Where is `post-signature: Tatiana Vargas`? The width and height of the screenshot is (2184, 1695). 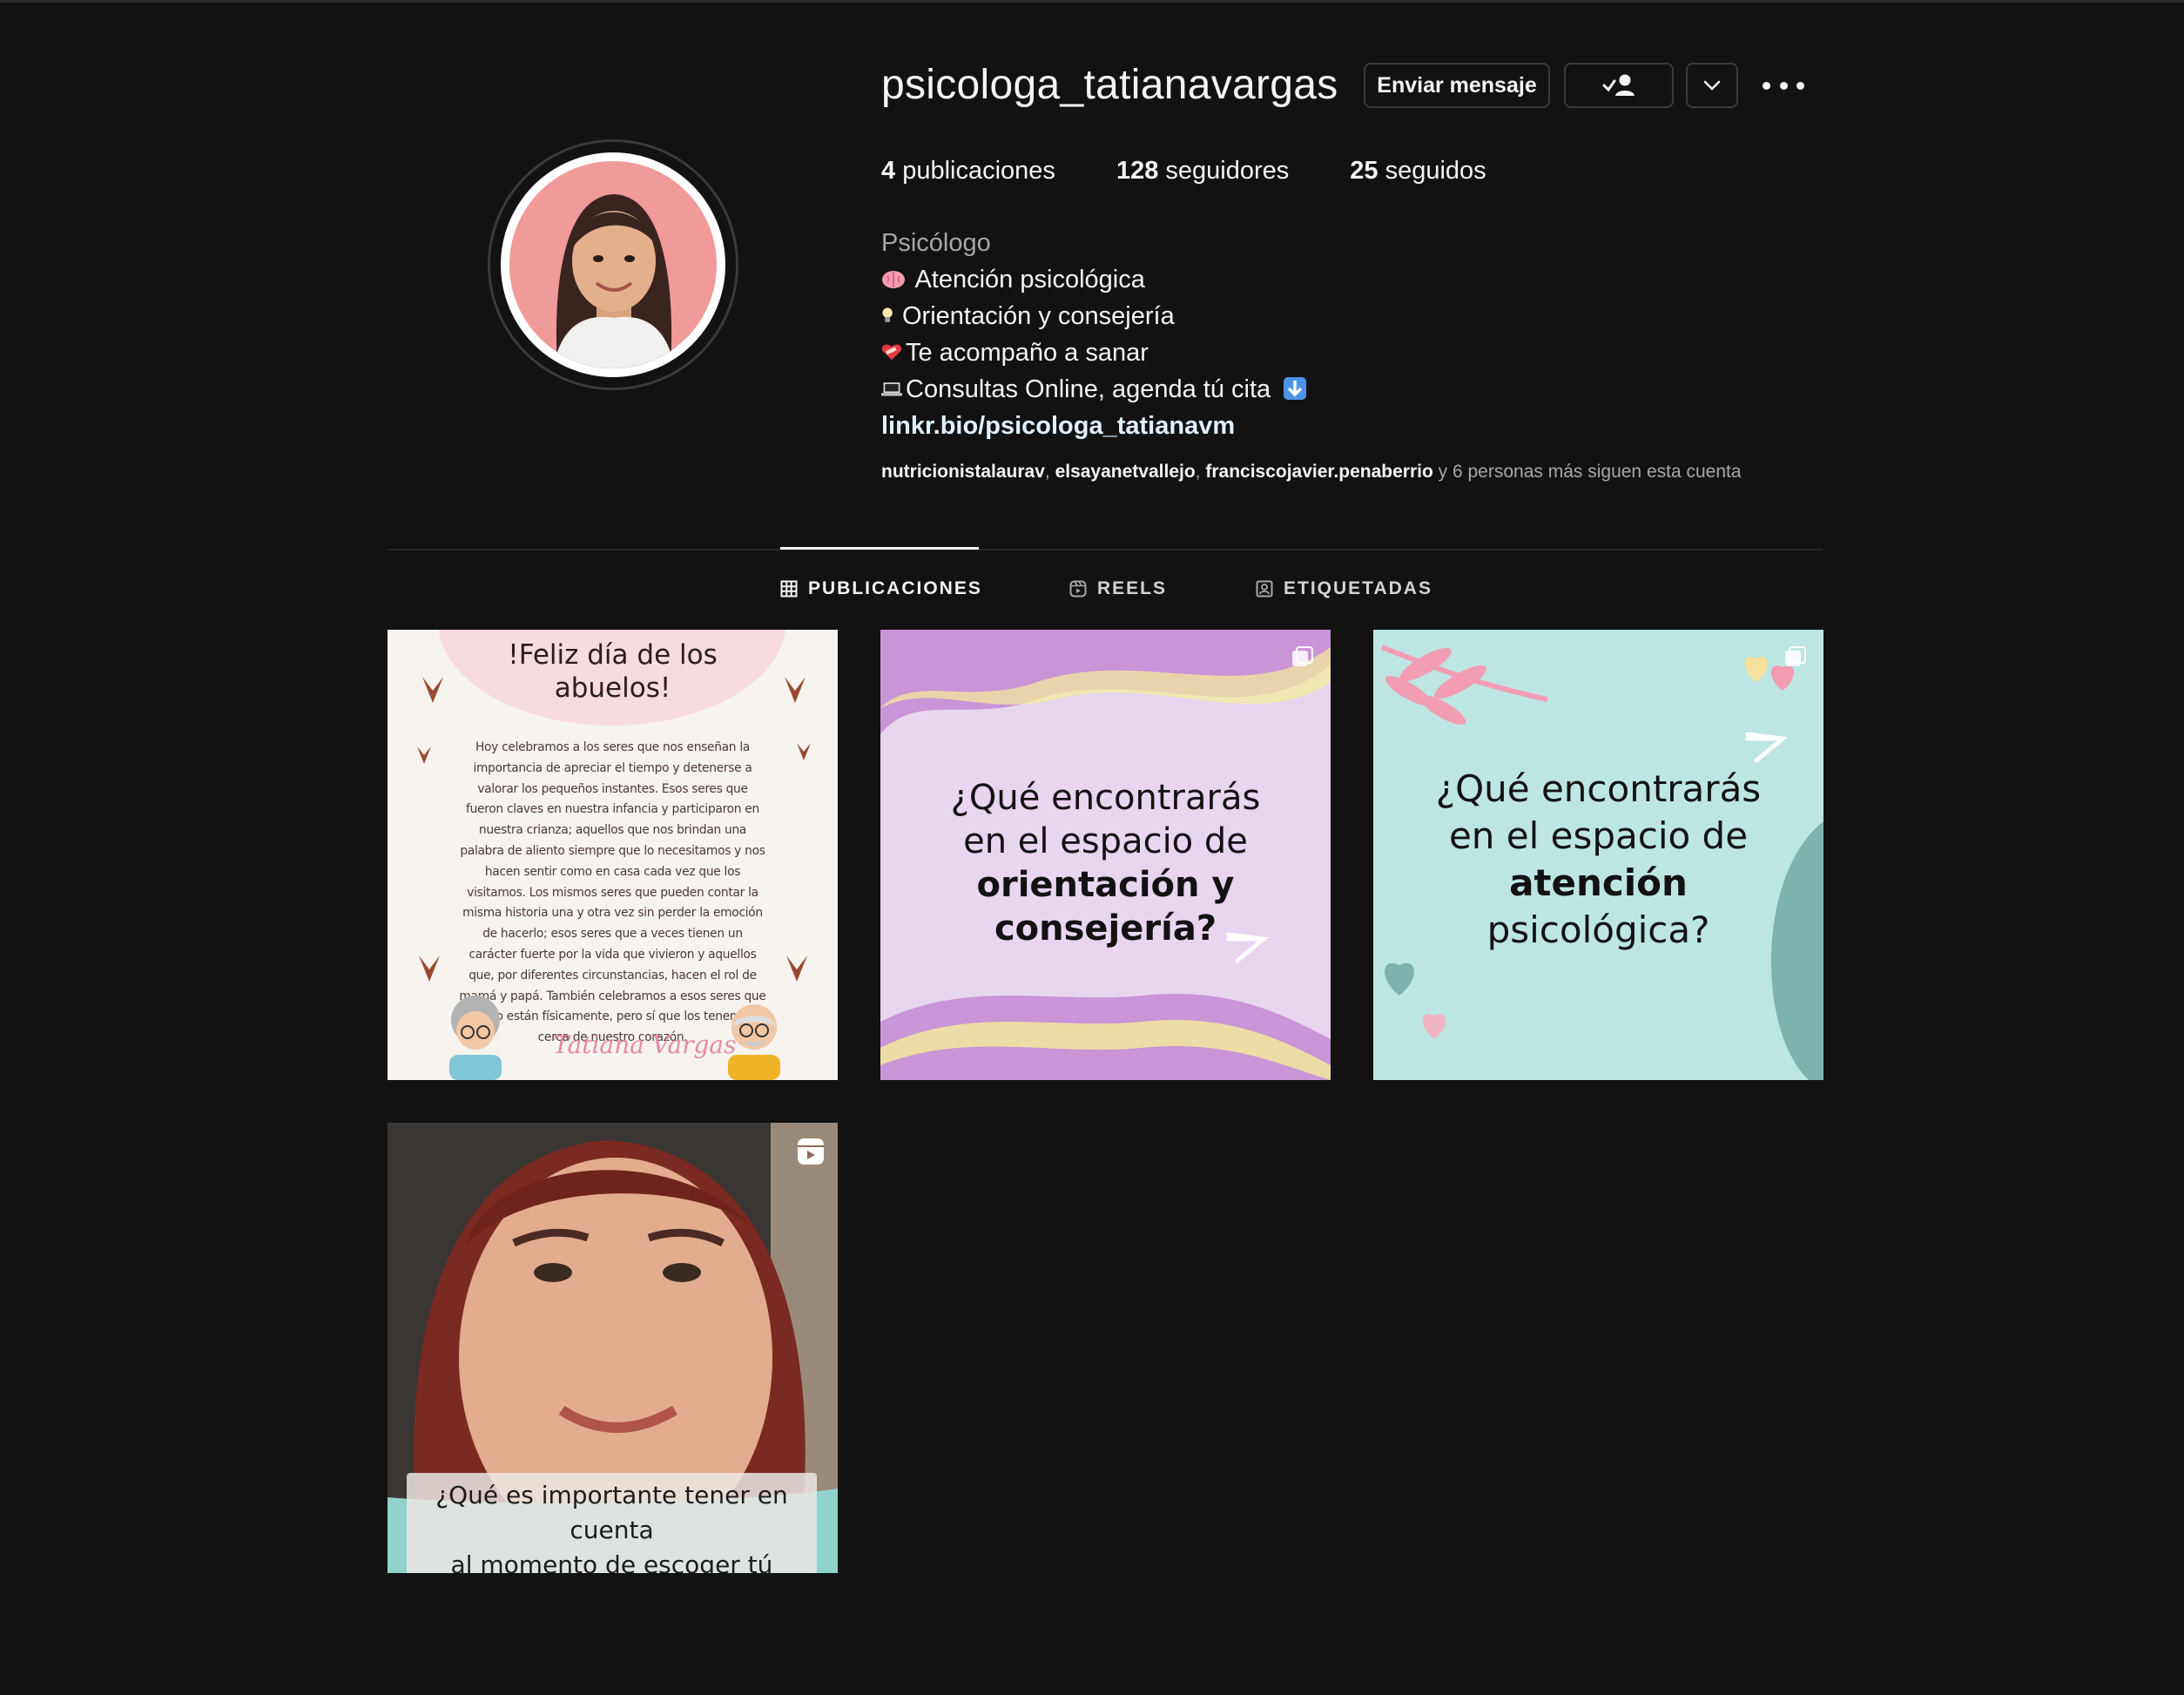
post-signature: Tatiana Vargas is located at coordinates (645, 1044).